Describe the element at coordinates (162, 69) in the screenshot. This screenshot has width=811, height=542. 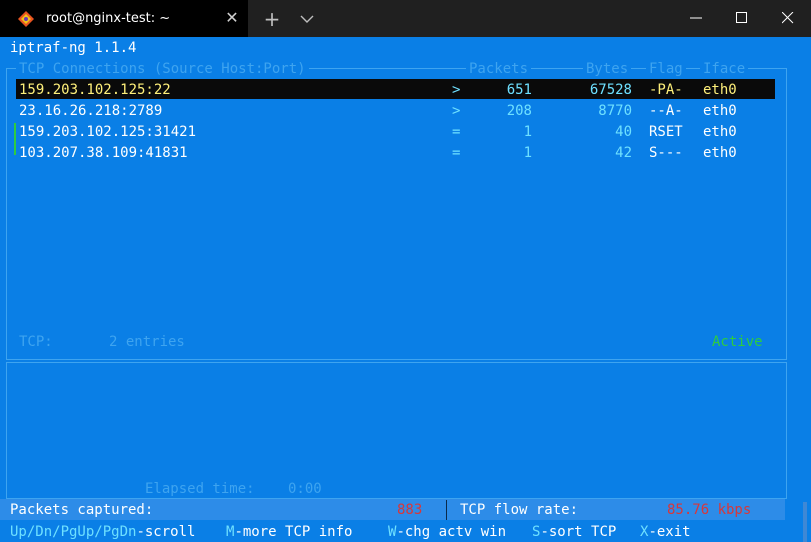
I see `column-header-host: TCP Connections (Source Host:Port)` at that location.